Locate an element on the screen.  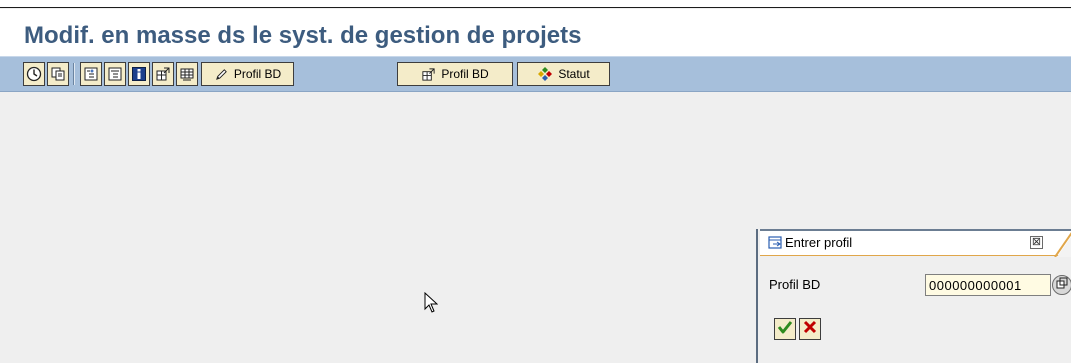
profil-bd-export-button: Profil BD is located at coordinates (455, 74).